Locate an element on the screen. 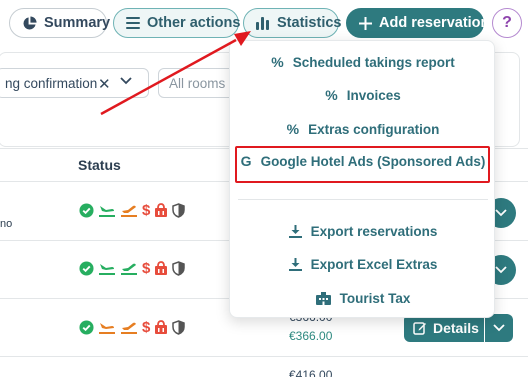 Image resolution: width=528 pixels, height=377 pixels. price-total: €366.00 is located at coordinates (311, 336).